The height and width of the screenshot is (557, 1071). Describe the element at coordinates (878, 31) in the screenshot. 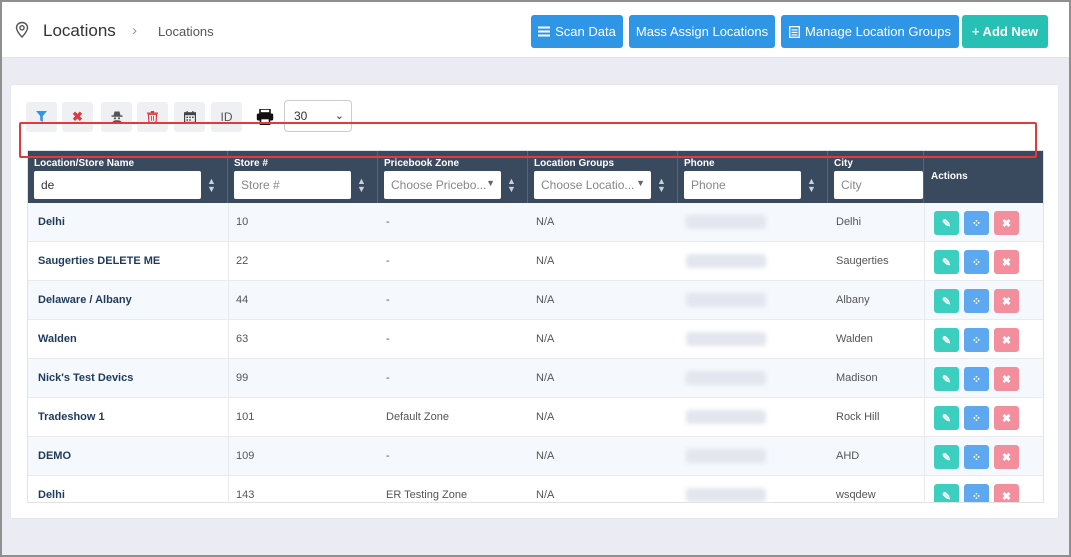

I see `manage-groups-label: Manage Location Groups` at that location.